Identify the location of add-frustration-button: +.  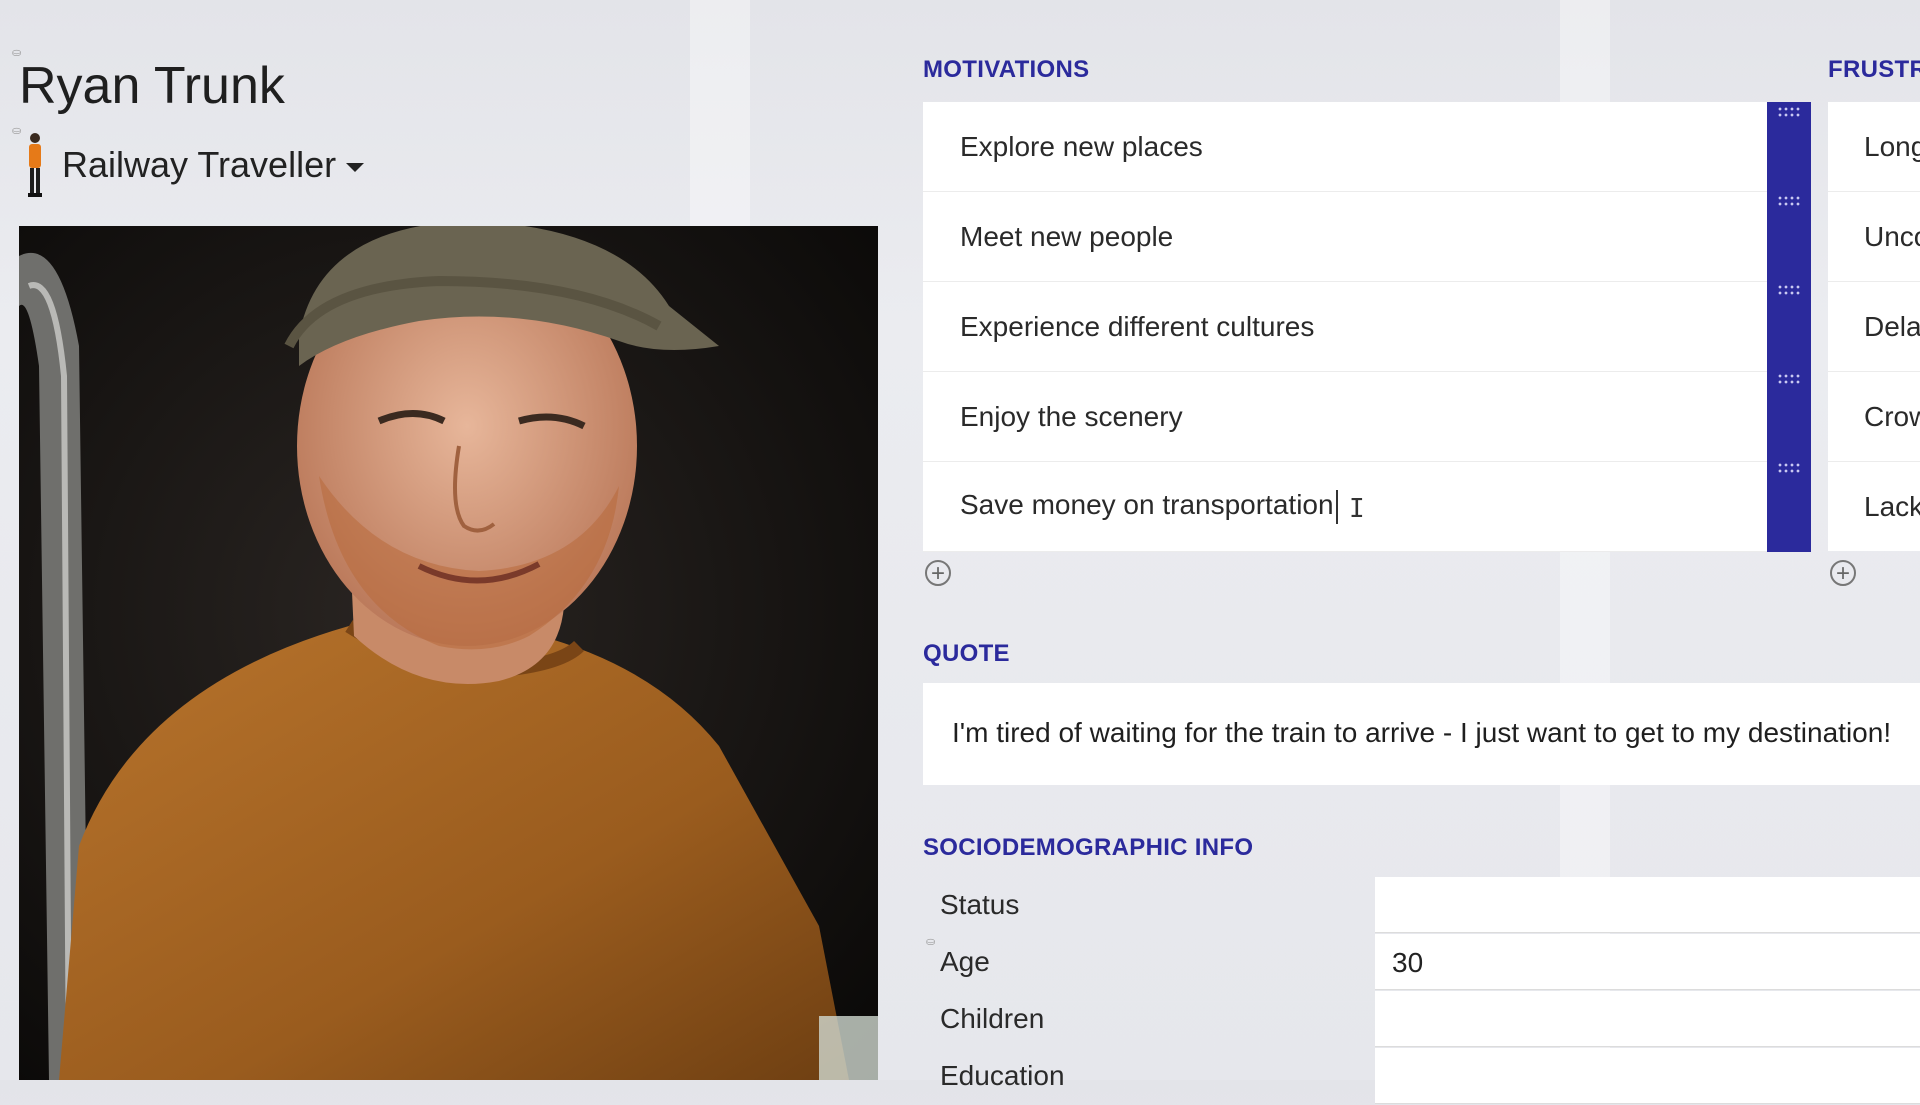
(1843, 573).